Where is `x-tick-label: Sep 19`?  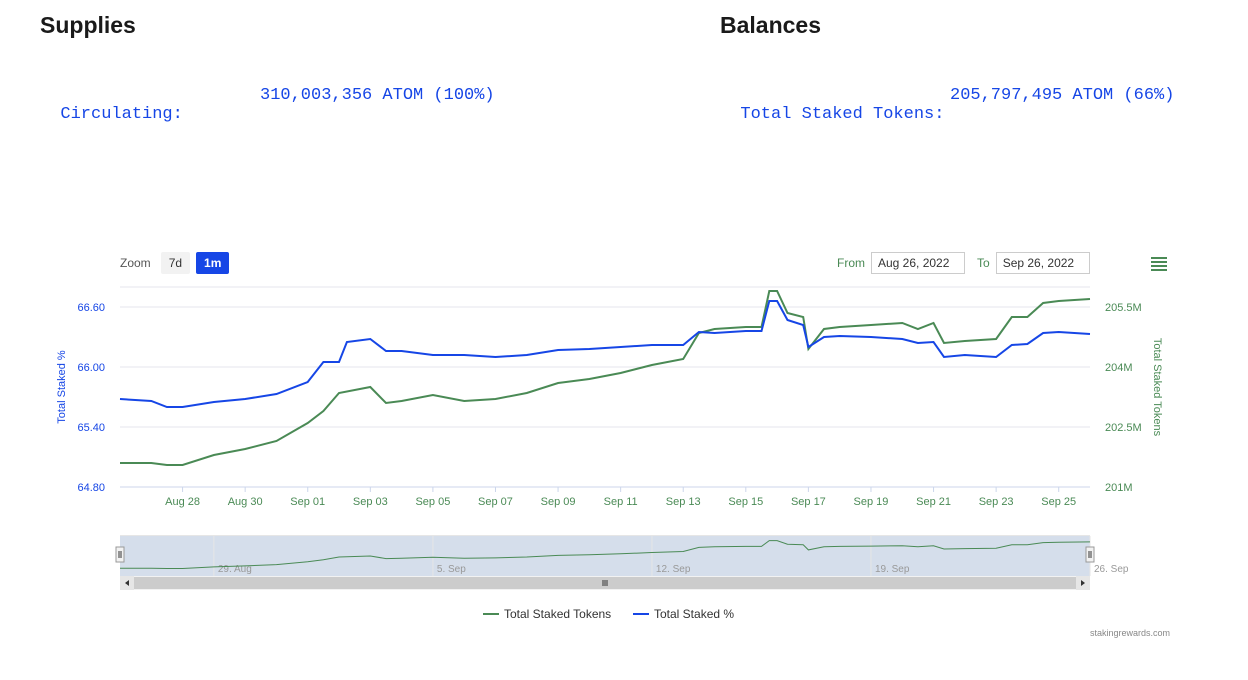
x-tick-label: Sep 19 is located at coordinates (871, 502).